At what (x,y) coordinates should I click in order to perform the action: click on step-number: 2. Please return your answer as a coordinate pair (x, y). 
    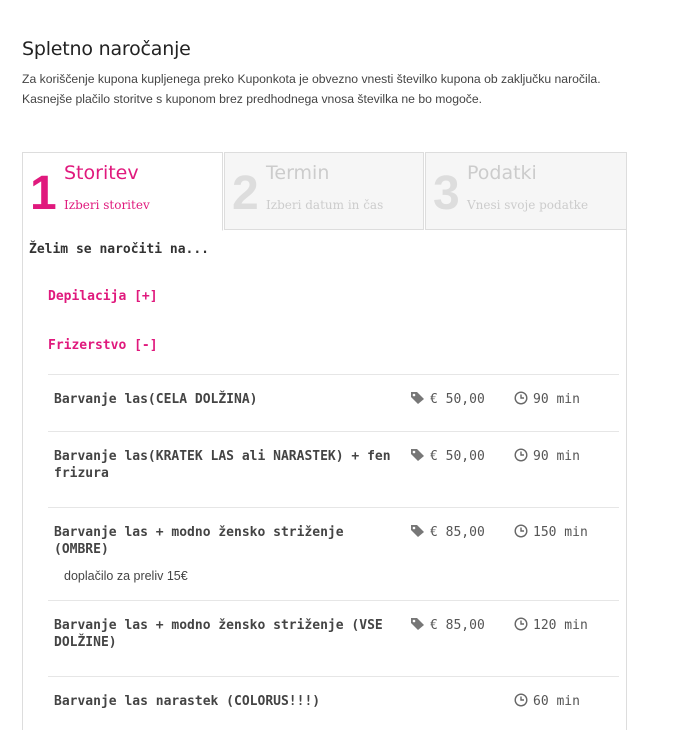
    Looking at the image, I should click on (245, 193).